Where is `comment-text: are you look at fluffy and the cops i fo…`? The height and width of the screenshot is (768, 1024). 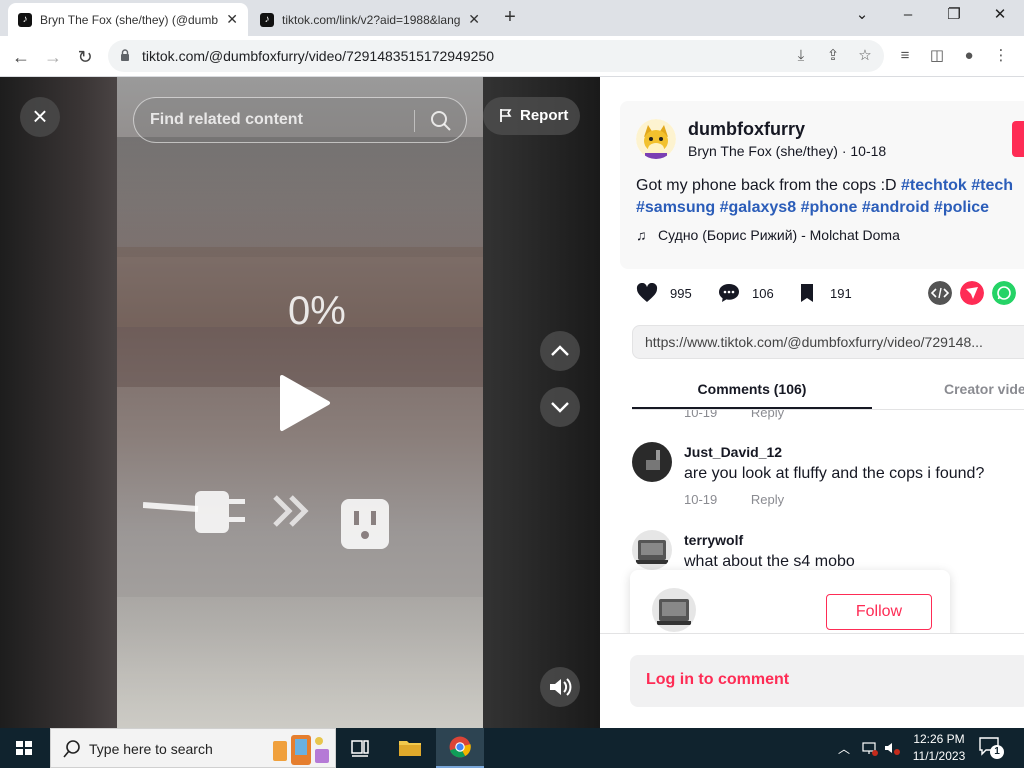 comment-text: are you look at fluffy and the cops i fo… is located at coordinates (834, 473).